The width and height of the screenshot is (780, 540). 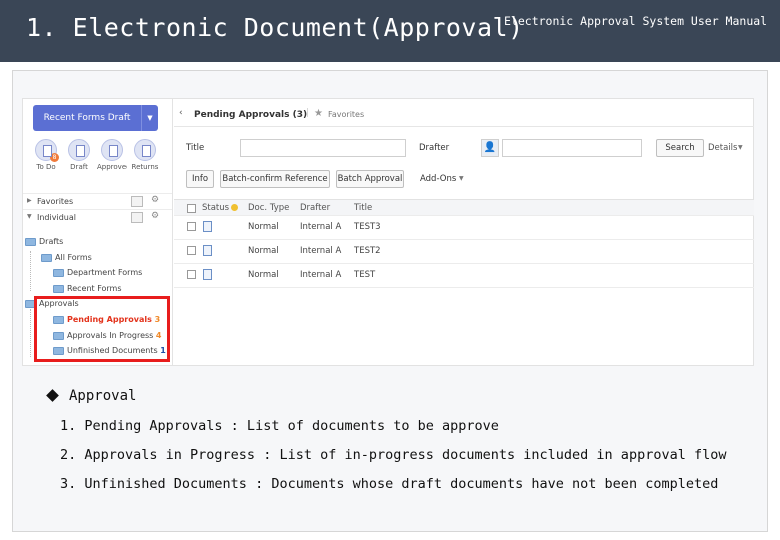 I want to click on table-row: Normal Internal A TEST3, so click(x=464, y=228).